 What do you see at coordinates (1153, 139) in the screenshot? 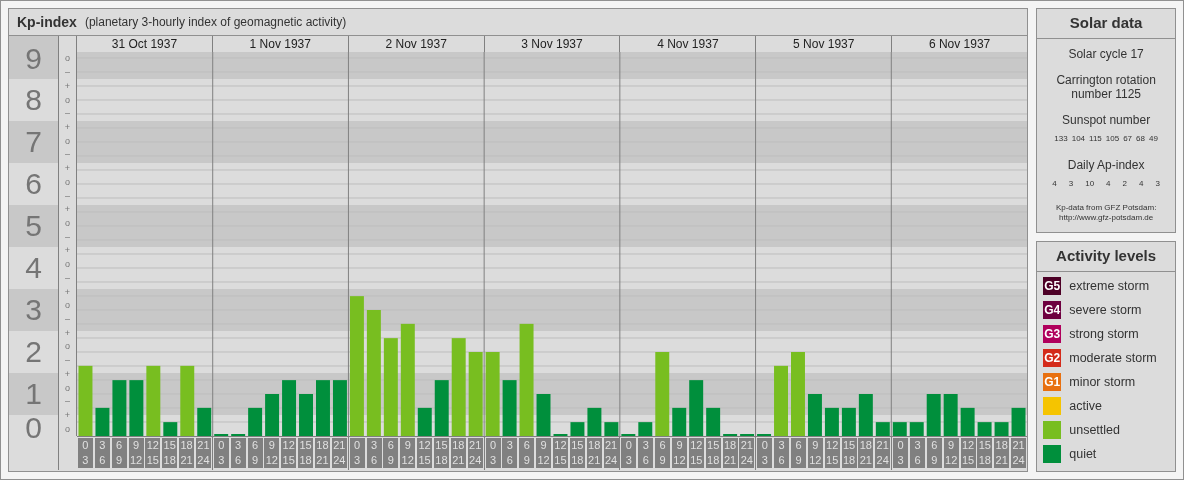
I see `sunspot-value: 49` at bounding box center [1153, 139].